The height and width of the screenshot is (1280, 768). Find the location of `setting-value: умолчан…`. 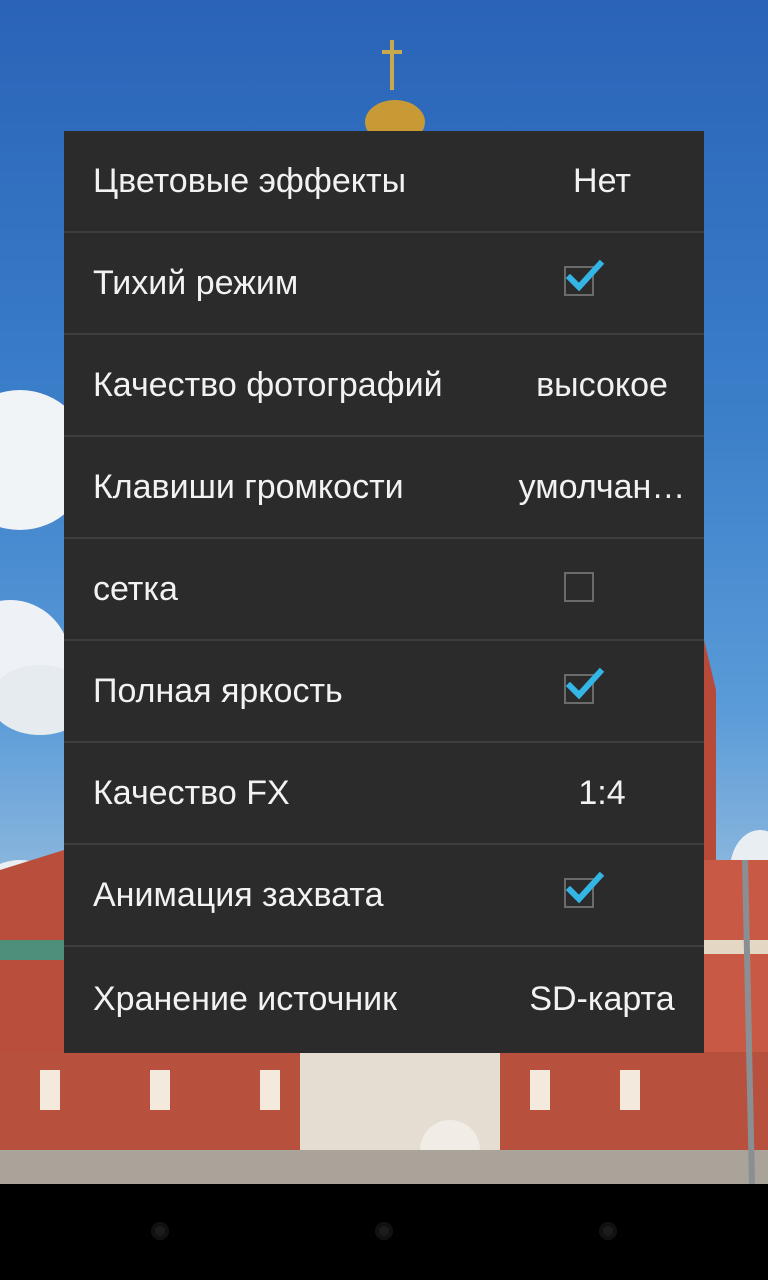

setting-value: умолчан… is located at coordinates (602, 486).